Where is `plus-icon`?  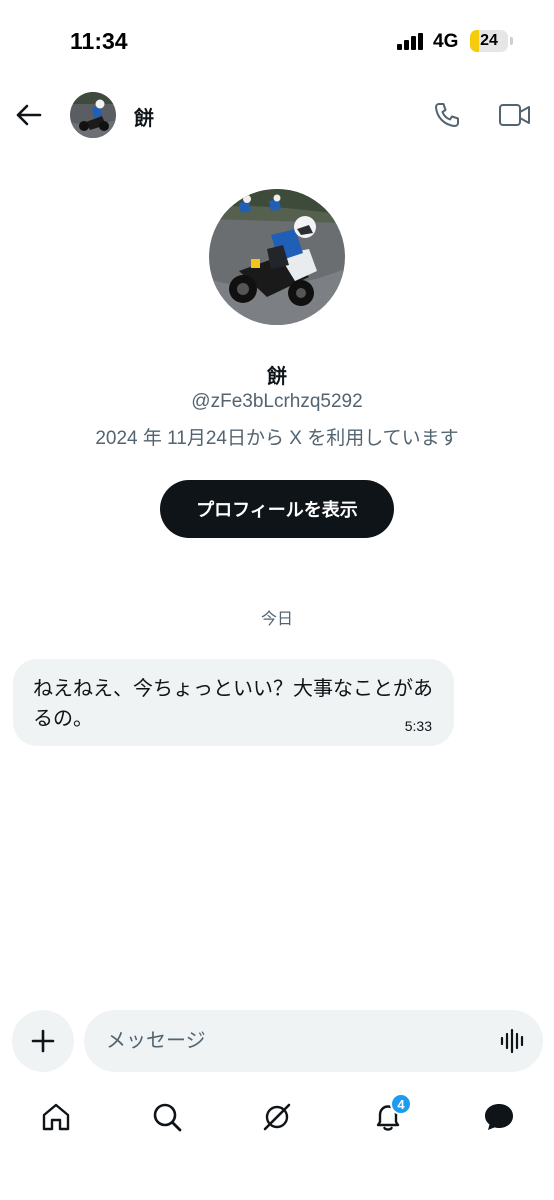
plus-icon is located at coordinates (43, 1041).